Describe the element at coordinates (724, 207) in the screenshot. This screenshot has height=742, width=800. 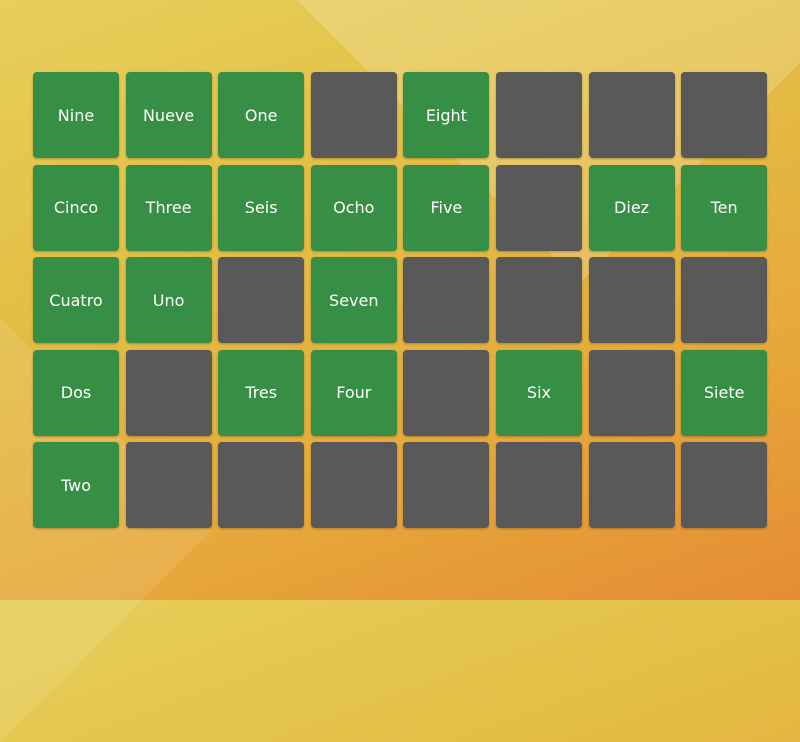
I see `revealed-card: Ten` at that location.